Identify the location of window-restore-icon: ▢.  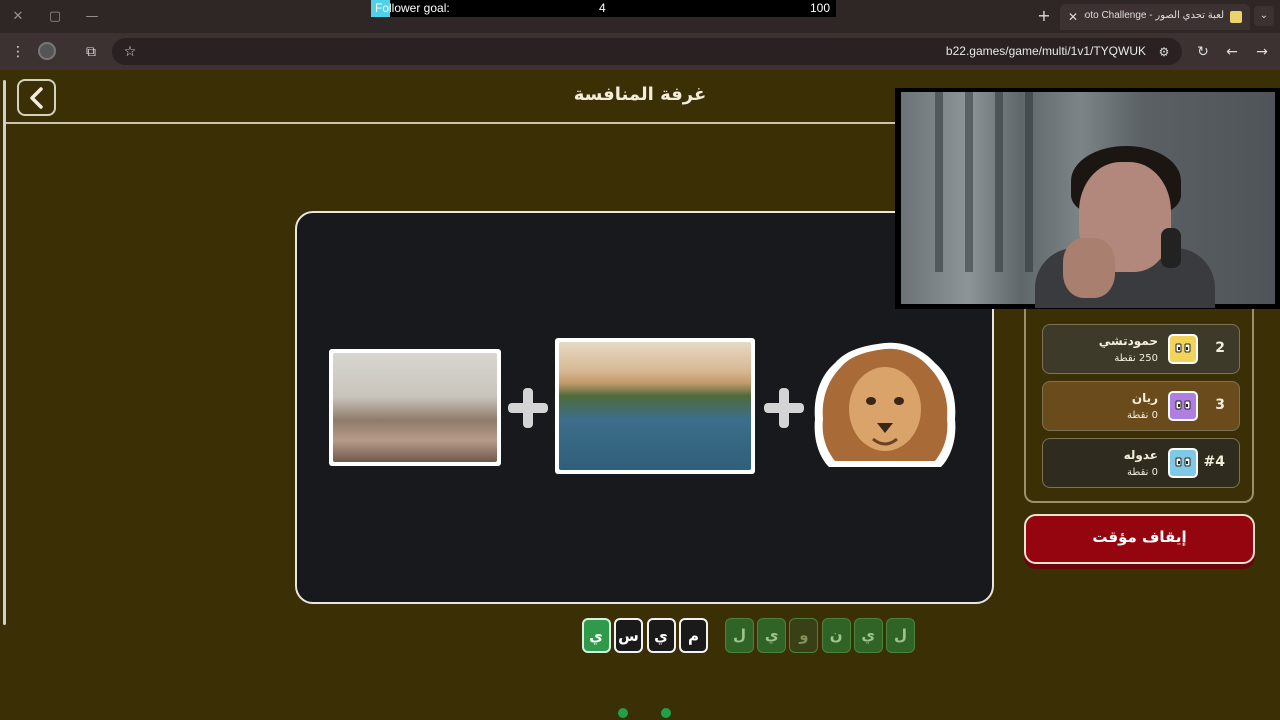
(55, 17).